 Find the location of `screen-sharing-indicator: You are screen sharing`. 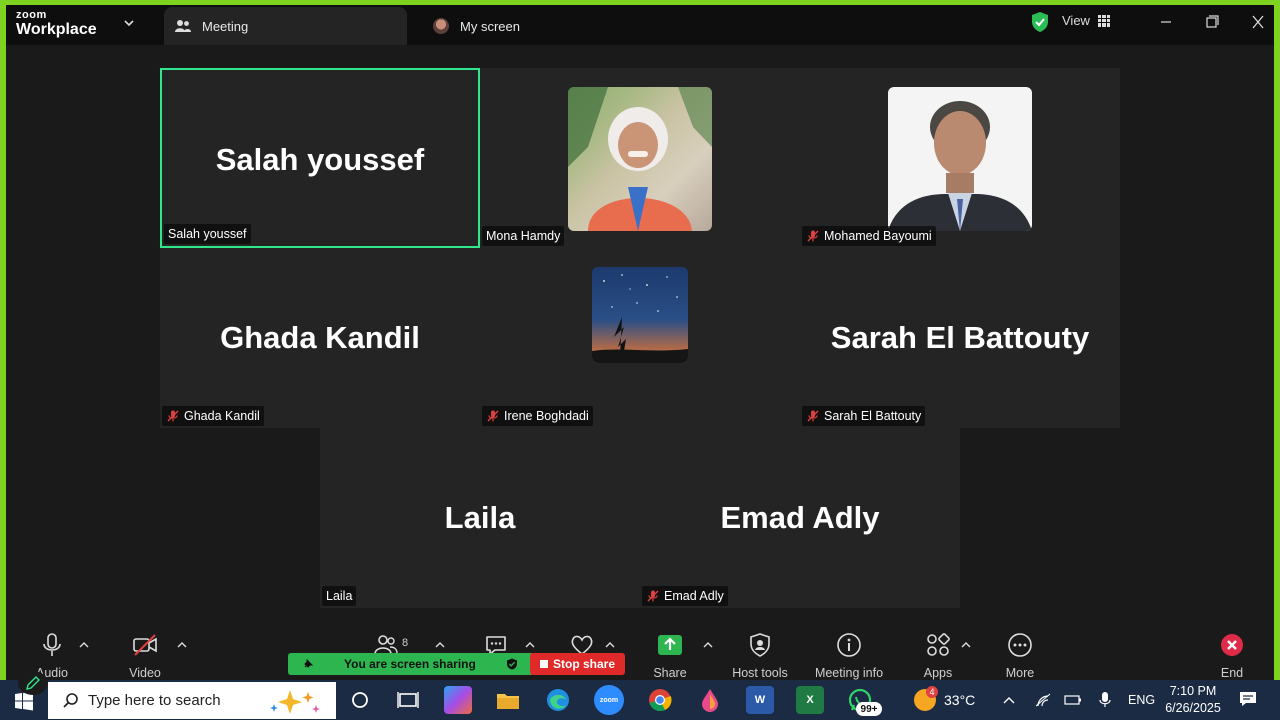

screen-sharing-indicator: You are screen sharing is located at coordinates (411, 664).